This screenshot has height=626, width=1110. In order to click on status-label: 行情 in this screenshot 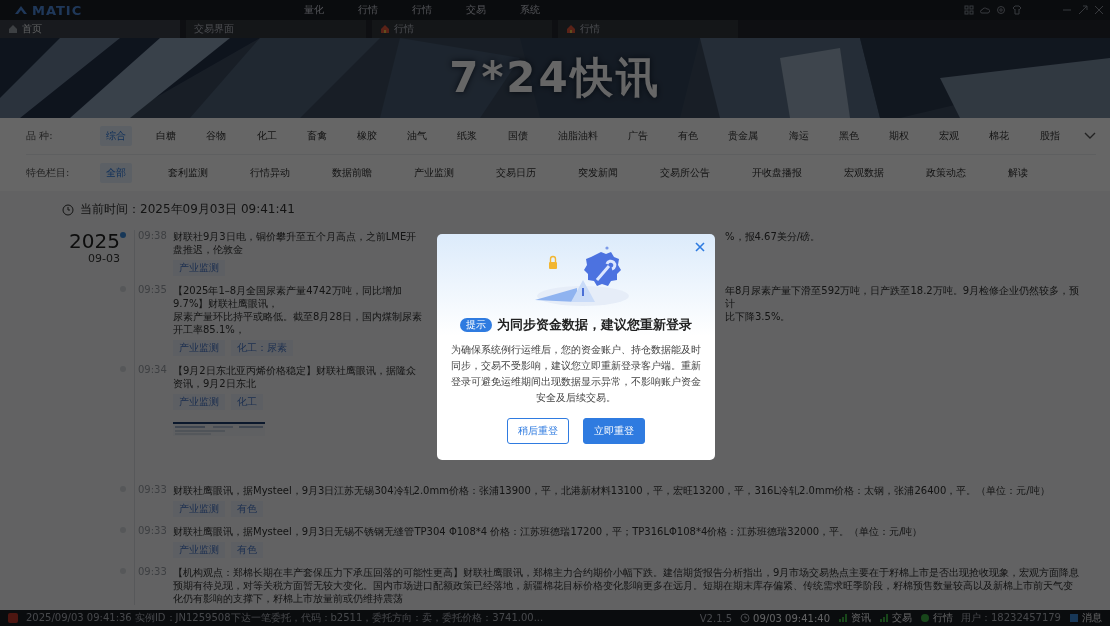, I will do `click(943, 618)`.